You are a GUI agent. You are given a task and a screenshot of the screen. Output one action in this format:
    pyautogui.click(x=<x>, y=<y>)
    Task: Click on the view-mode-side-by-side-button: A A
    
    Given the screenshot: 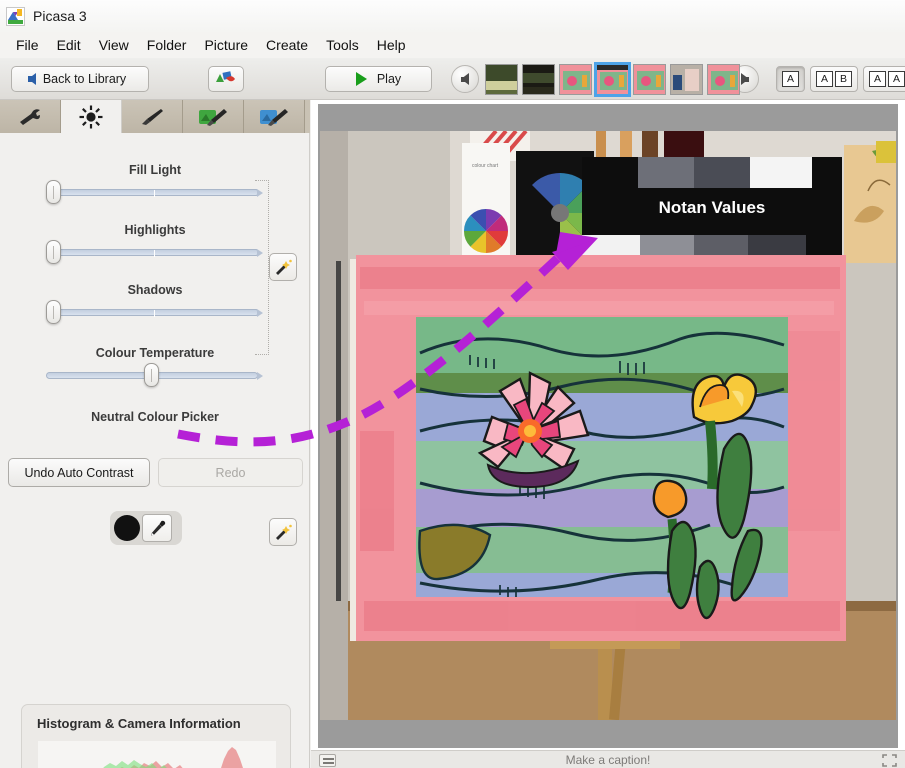 What is the action you would take?
    pyautogui.click(x=884, y=79)
    